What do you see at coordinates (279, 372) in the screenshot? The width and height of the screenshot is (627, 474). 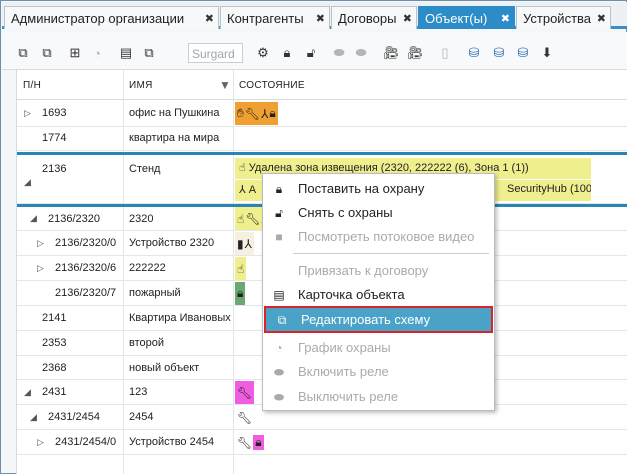 I see `toggle-on-icon: ⬬` at bounding box center [279, 372].